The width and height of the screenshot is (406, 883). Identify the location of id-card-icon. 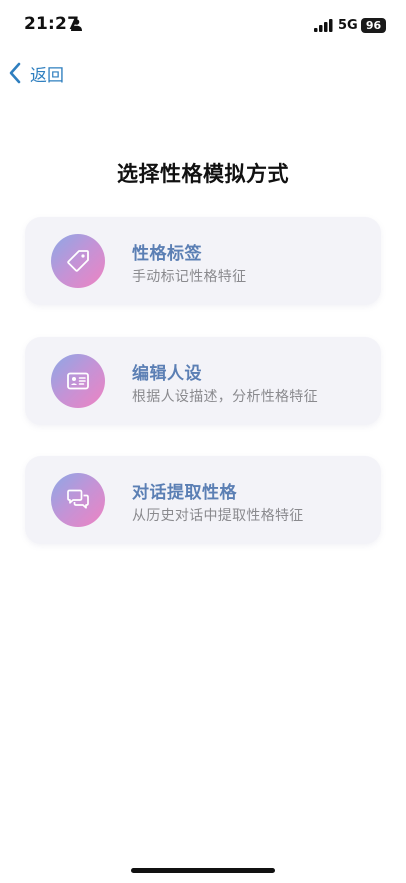
(78, 381).